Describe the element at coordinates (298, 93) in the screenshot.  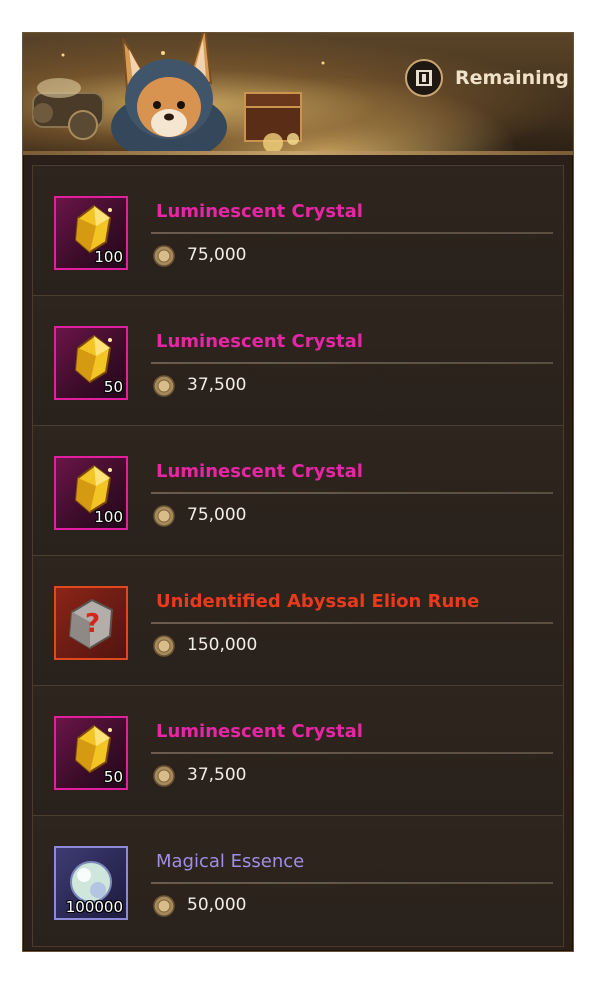
I see `shop-banner: Remaining` at that location.